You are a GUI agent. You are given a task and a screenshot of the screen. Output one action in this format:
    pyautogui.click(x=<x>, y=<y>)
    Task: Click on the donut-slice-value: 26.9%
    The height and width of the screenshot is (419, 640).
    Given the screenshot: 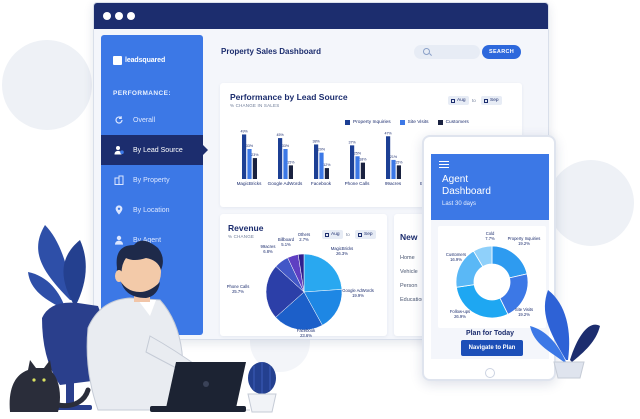 What is the action you would take?
    pyautogui.click(x=460, y=316)
    